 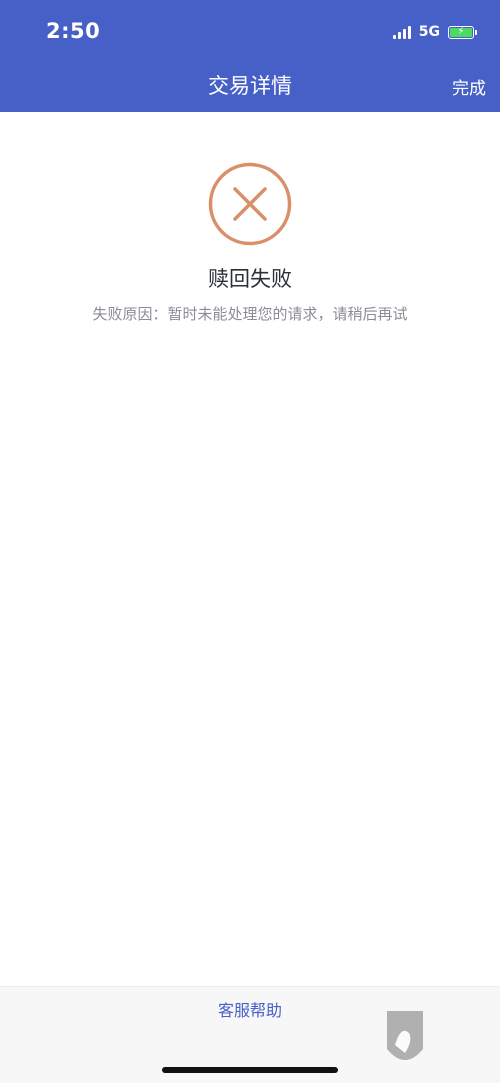 What do you see at coordinates (469, 86) in the screenshot?
I see `done-button: 完成` at bounding box center [469, 86].